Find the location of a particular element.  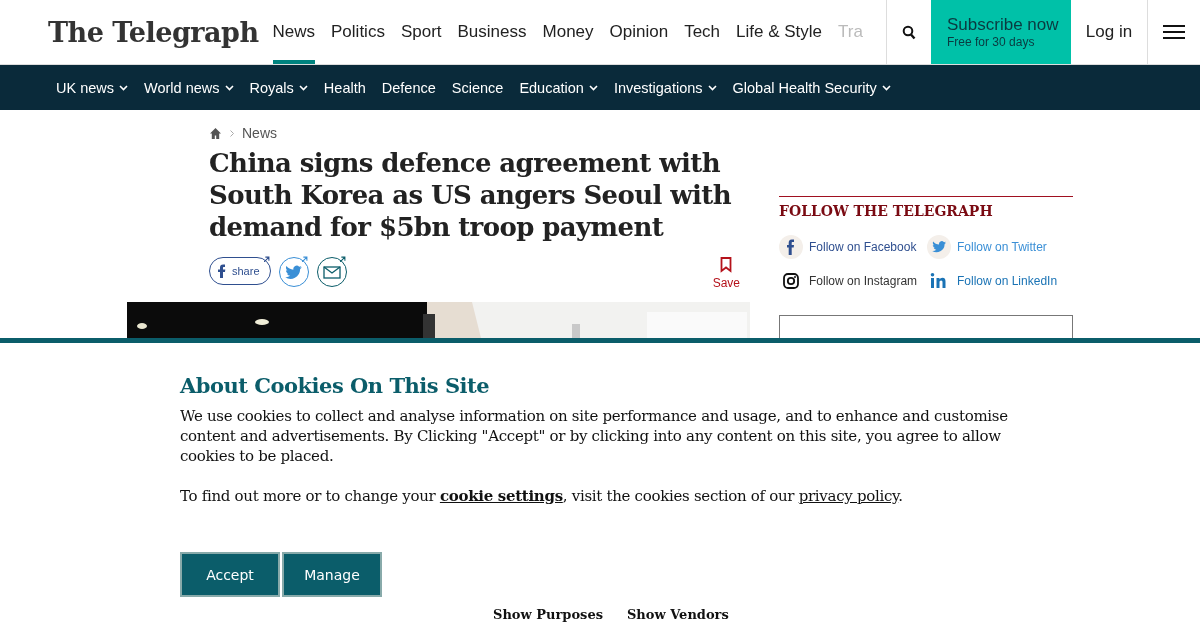

headline: China signs defence agreement with South Korea as US angers Seoul with demand for $5bn troop payment is located at coordinates (471, 195).